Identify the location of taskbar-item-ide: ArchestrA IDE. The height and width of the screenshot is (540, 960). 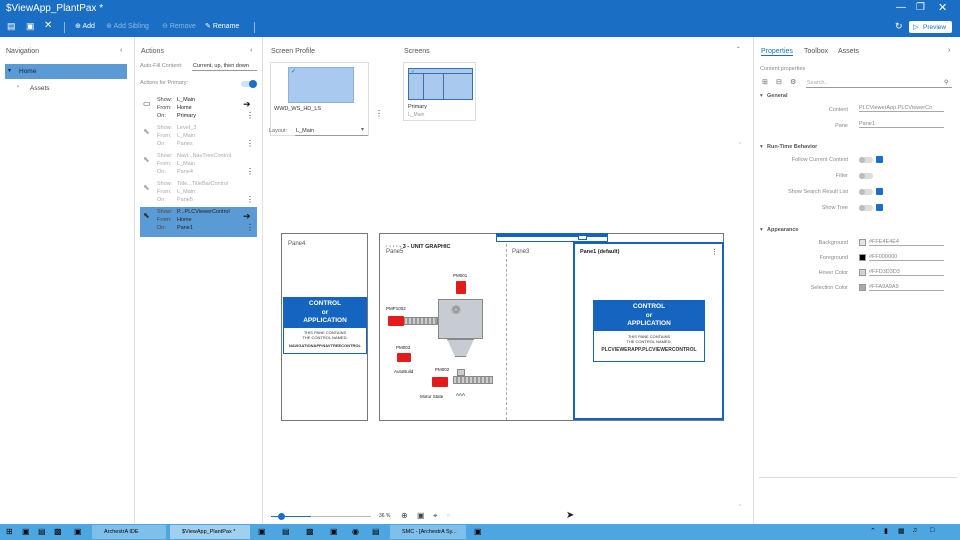
(129, 532).